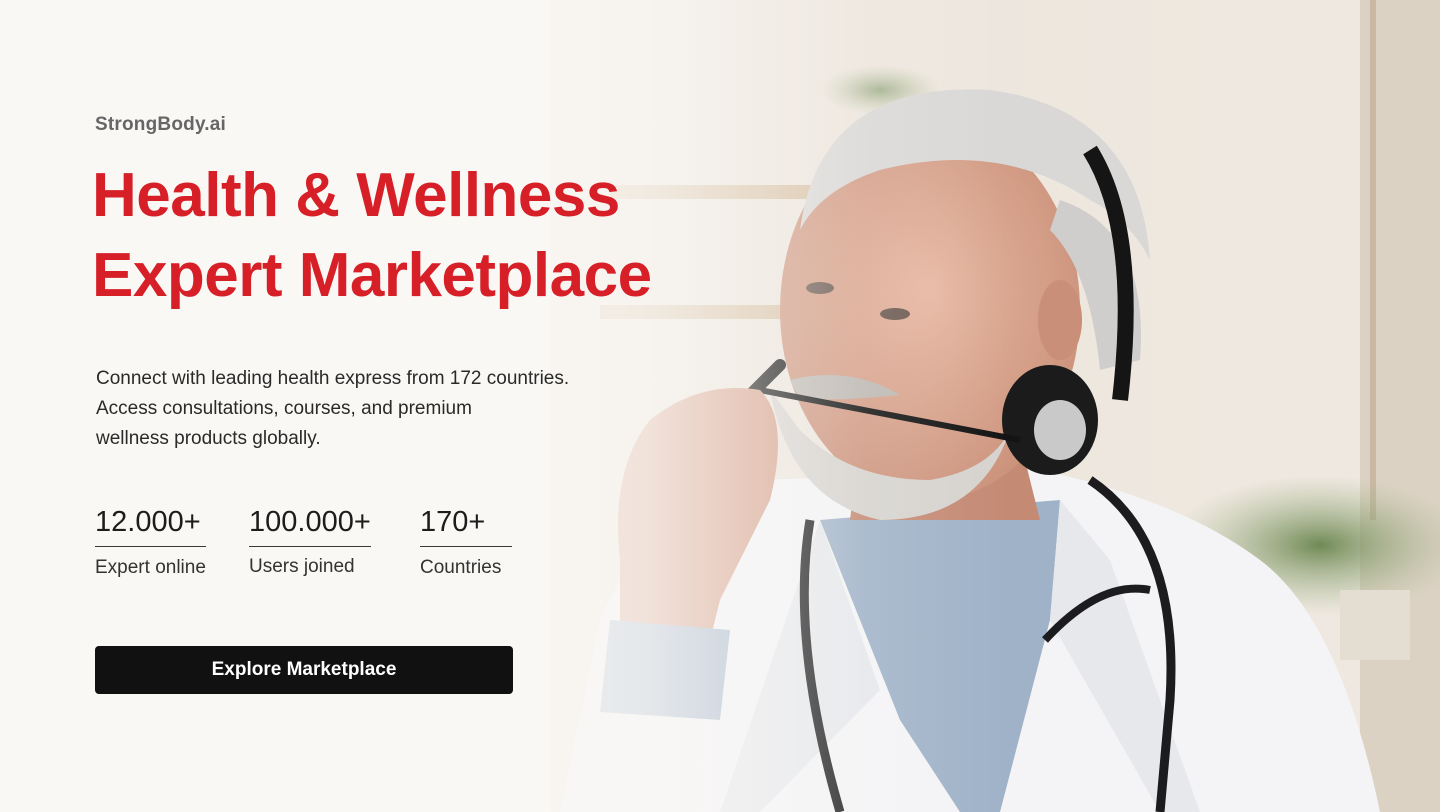 Image resolution: width=1440 pixels, height=812 pixels. I want to click on stat-users: 100.000+ Users joined, so click(310, 539).